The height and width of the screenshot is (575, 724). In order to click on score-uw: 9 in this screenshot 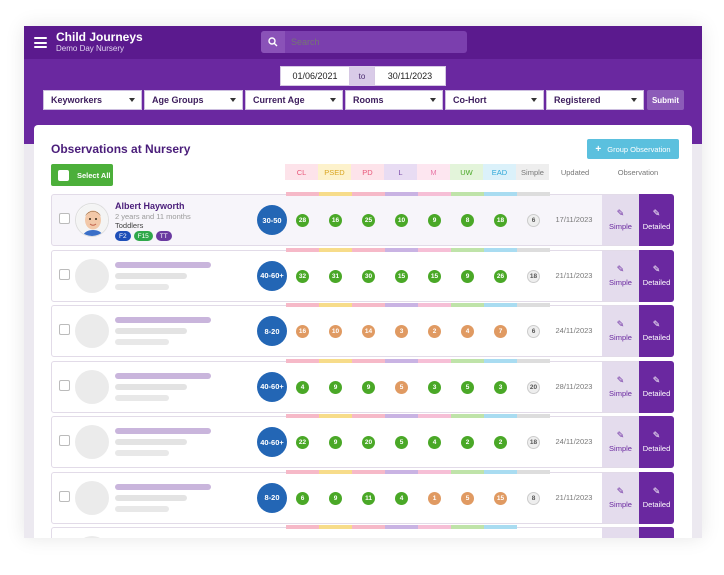, I will do `click(467, 276)`.